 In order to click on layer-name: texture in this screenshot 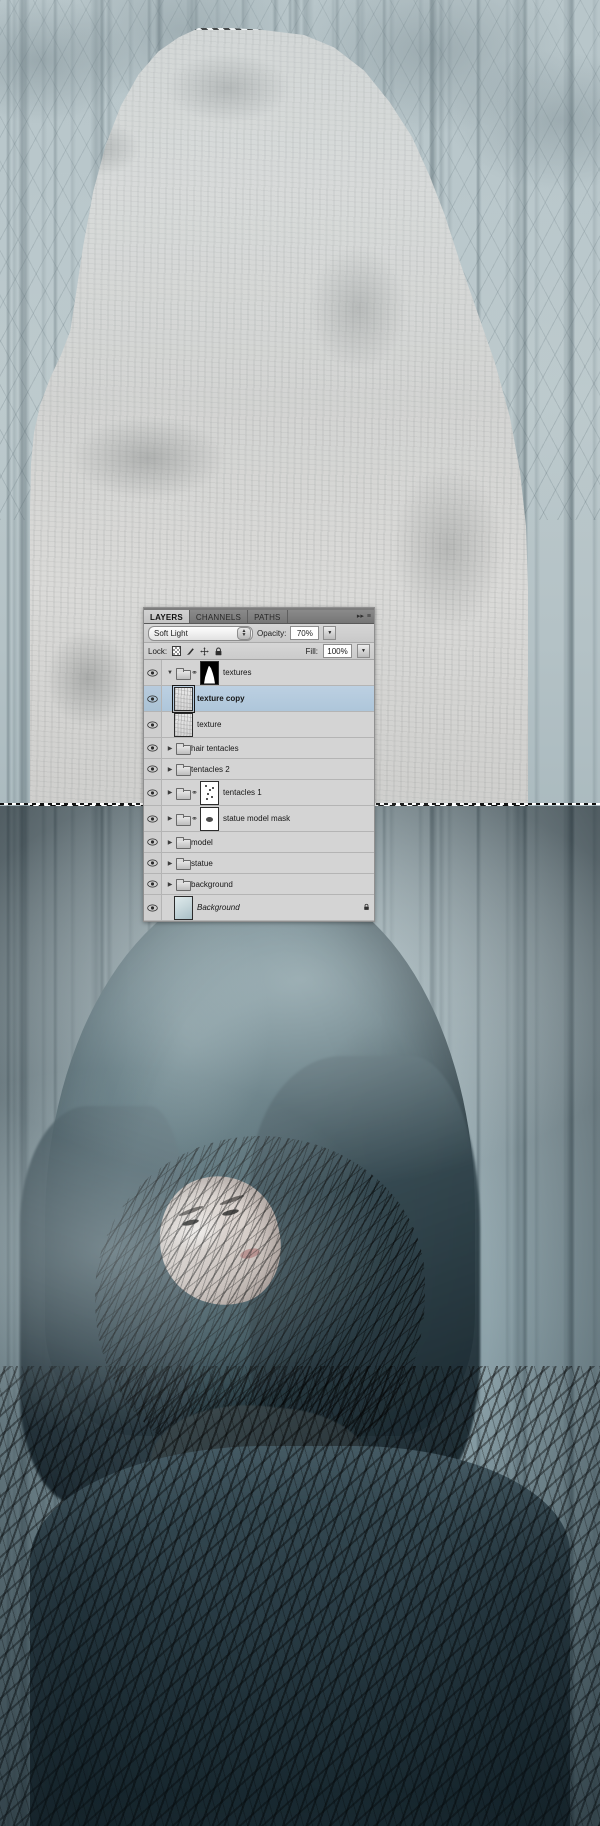, I will do `click(209, 724)`.